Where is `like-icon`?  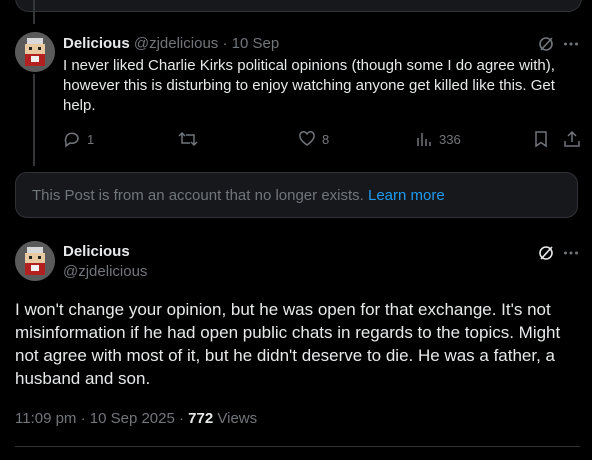 like-icon is located at coordinates (307, 138).